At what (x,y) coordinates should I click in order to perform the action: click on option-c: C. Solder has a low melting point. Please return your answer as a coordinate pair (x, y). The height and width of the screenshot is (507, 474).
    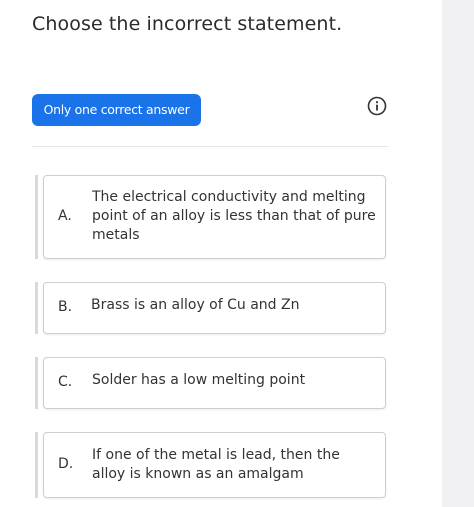
    Looking at the image, I should click on (214, 383).